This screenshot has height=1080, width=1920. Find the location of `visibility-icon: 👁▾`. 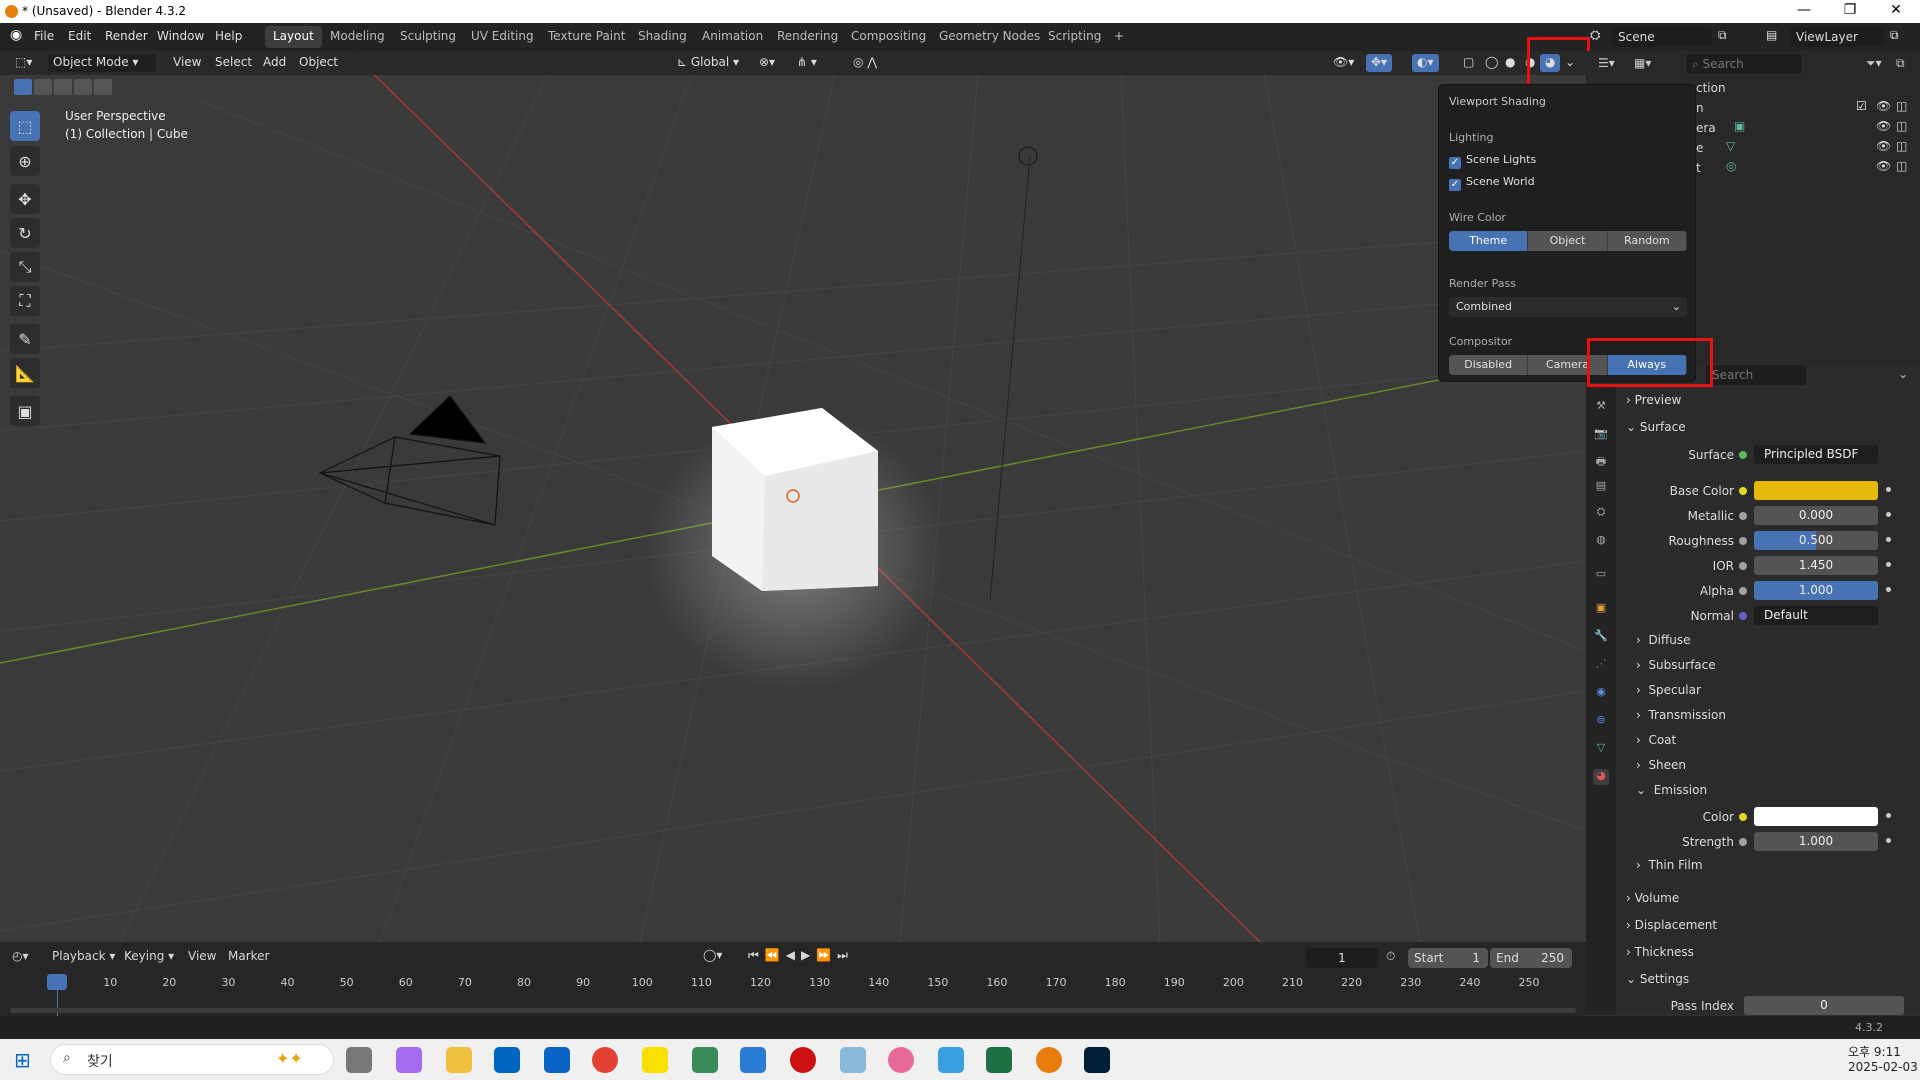

visibility-icon: 👁▾ is located at coordinates (1343, 63).